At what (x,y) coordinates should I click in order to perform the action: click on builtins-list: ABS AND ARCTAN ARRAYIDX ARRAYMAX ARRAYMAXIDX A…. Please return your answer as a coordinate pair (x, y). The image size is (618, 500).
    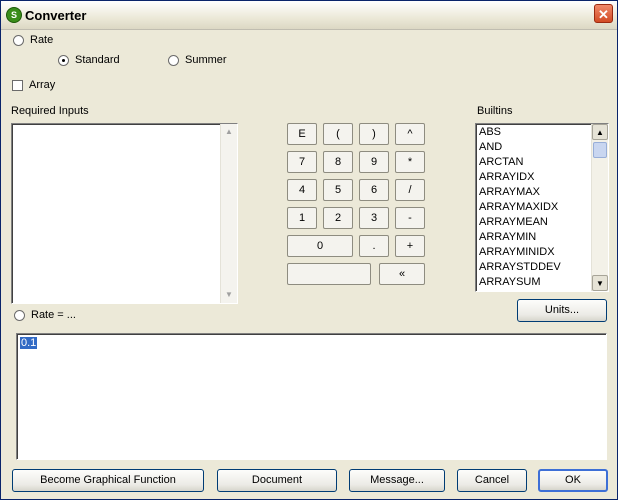
    Looking at the image, I should click on (542, 207).